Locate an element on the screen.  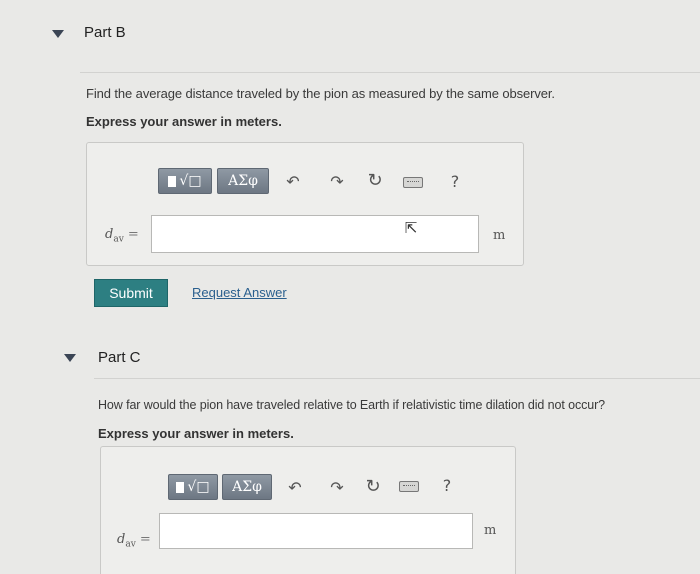
part-b-title: Part B is located at coordinates (105, 32).